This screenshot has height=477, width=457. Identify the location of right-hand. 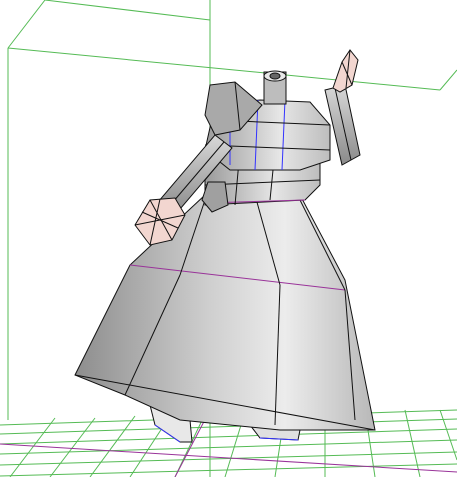
(345, 71).